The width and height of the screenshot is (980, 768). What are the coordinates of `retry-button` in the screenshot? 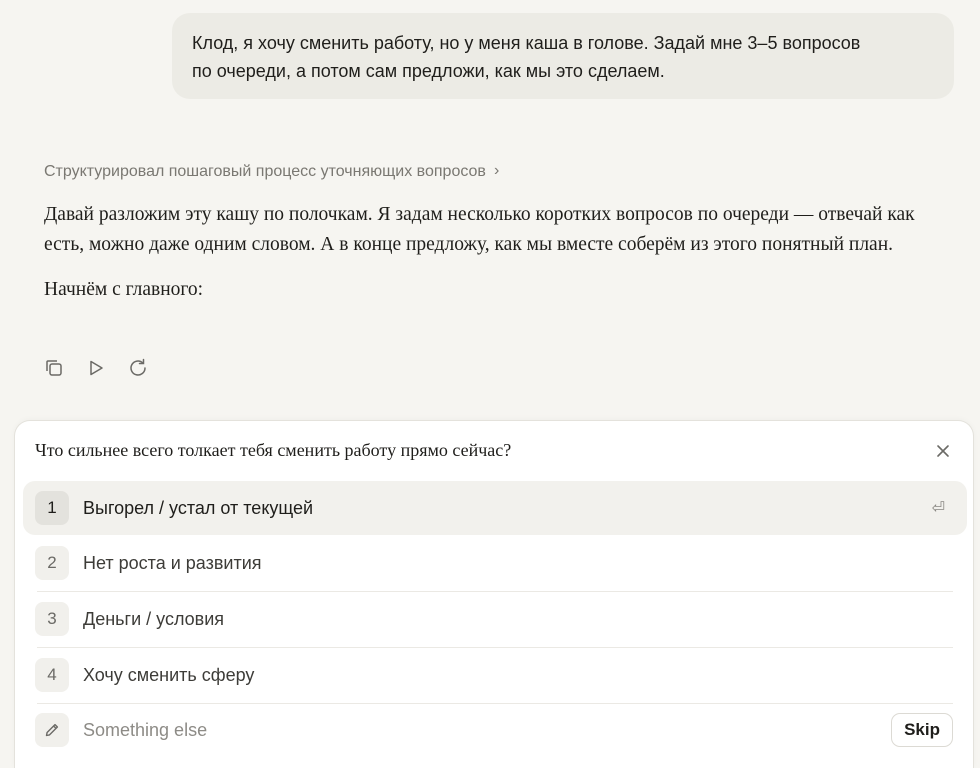 It's located at (138, 368).